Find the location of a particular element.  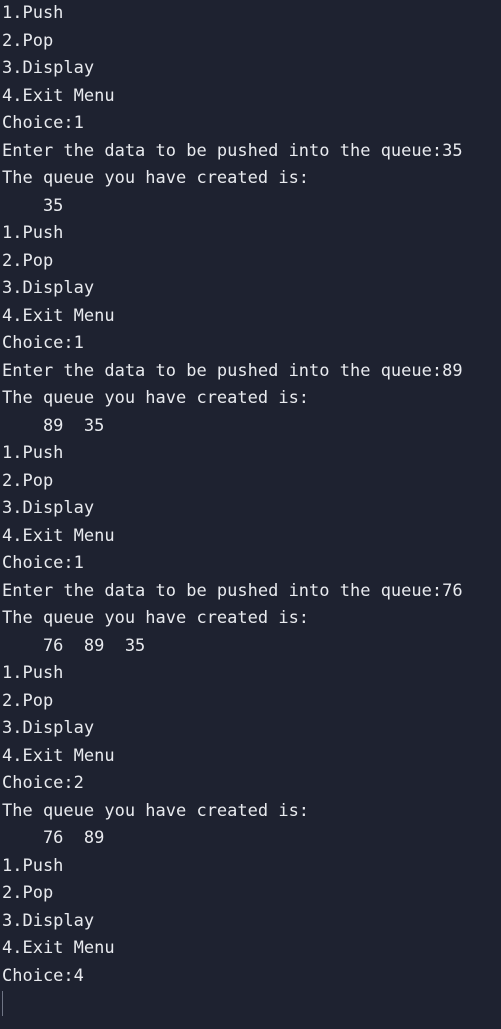

console-line: Choice:4 is located at coordinates (43, 975).